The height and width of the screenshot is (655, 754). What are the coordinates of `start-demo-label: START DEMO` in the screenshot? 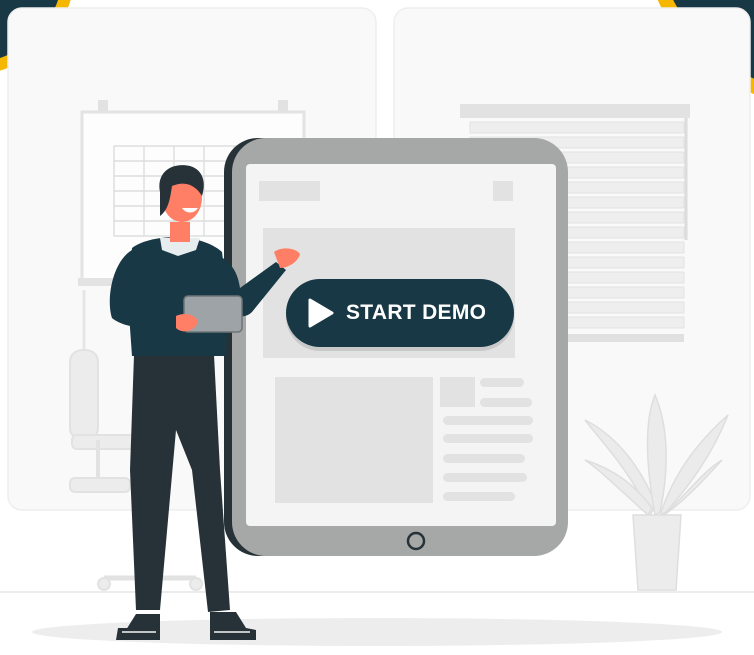 It's located at (416, 312).